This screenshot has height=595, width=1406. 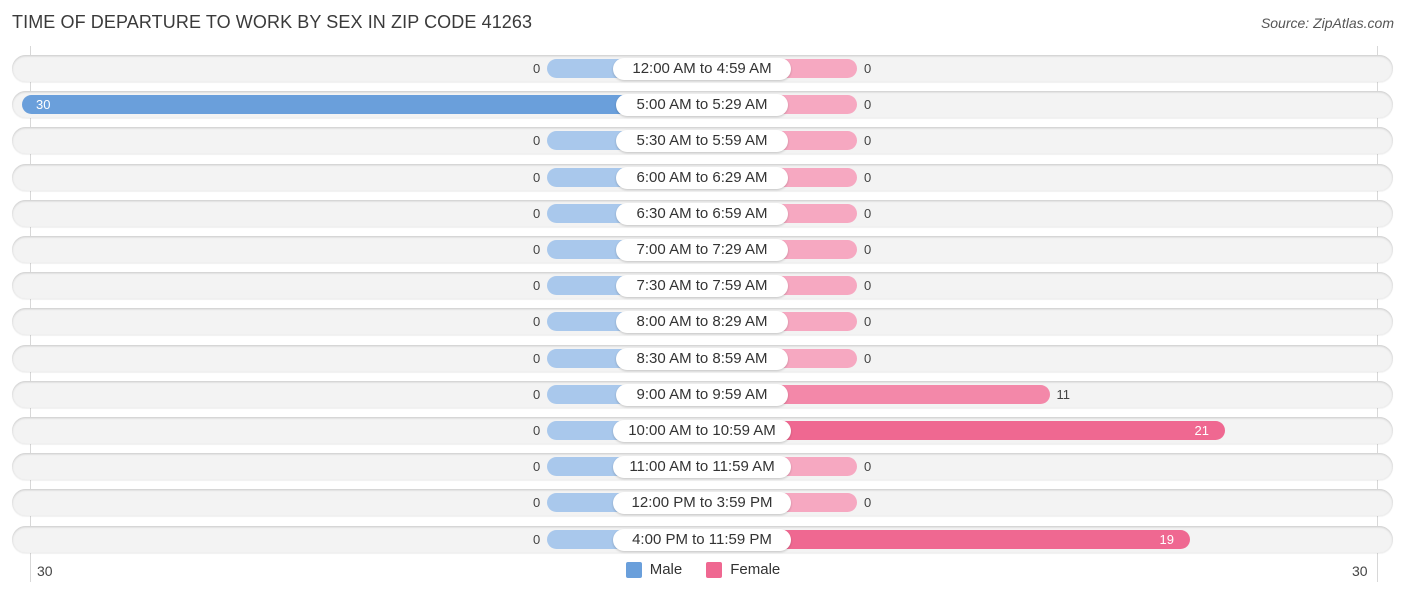 I want to click on male-swatch, so click(x=633, y=569).